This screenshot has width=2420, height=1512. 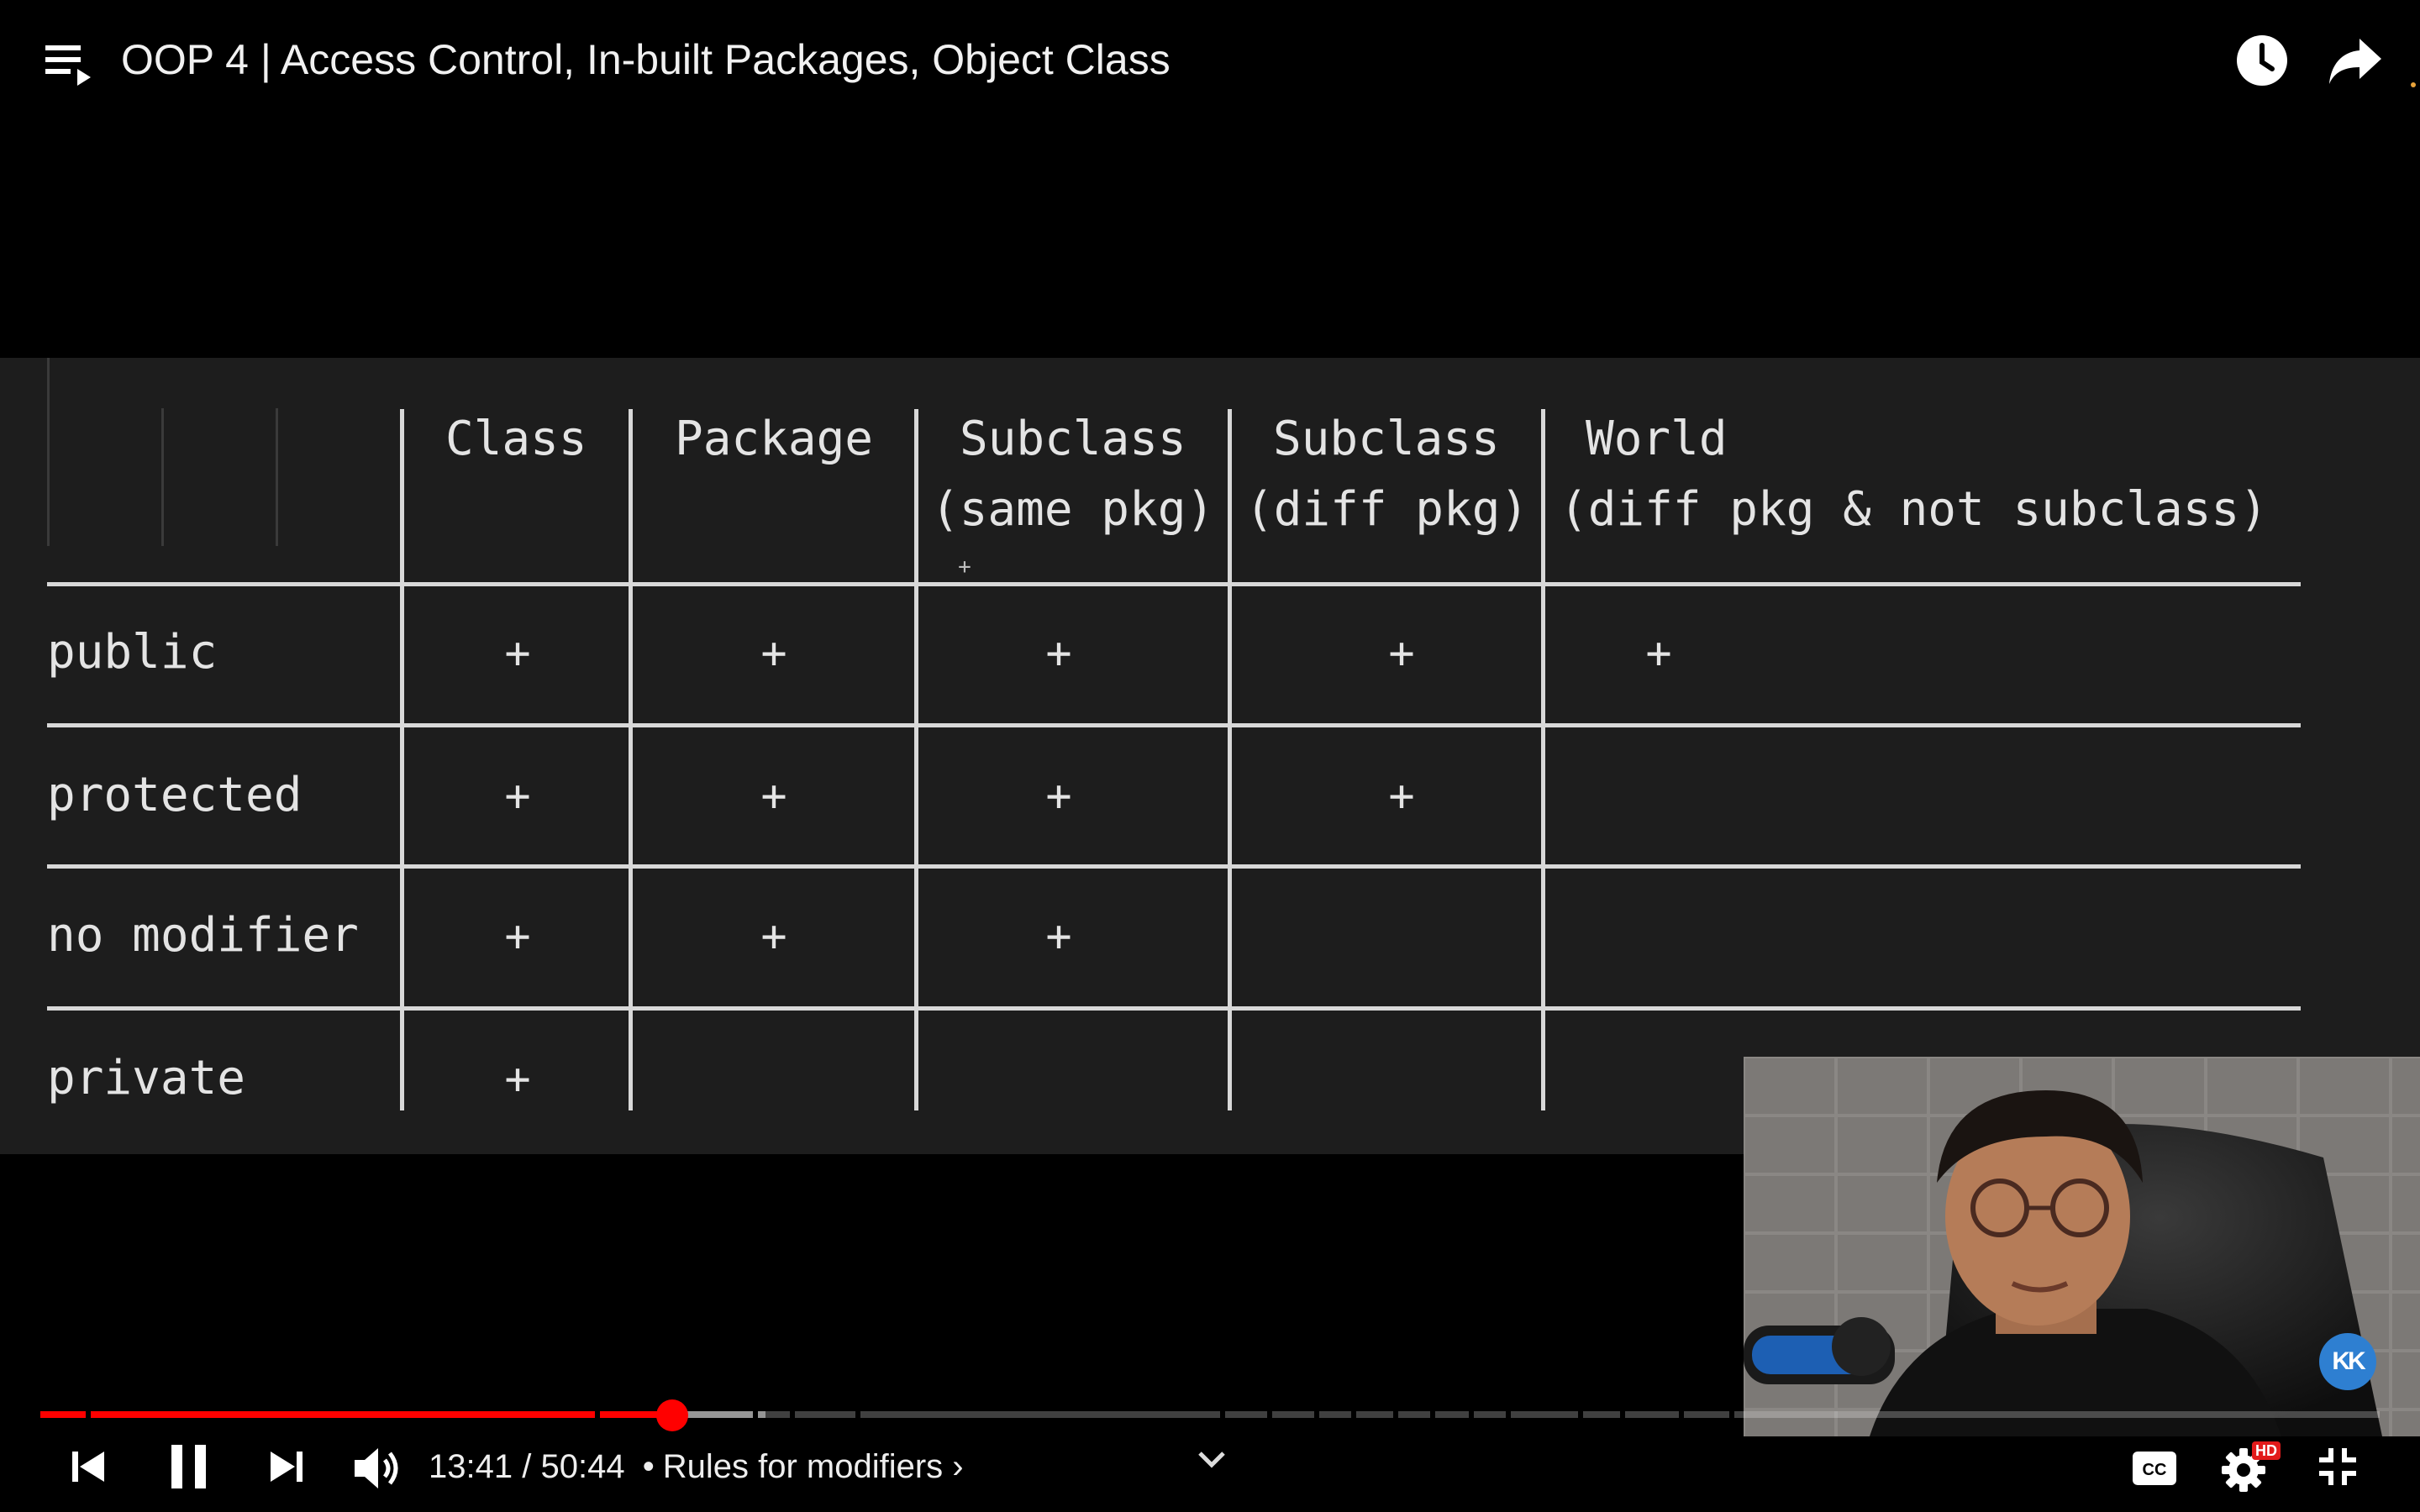 I want to click on presenter-image, so click(x=2082, y=1246).